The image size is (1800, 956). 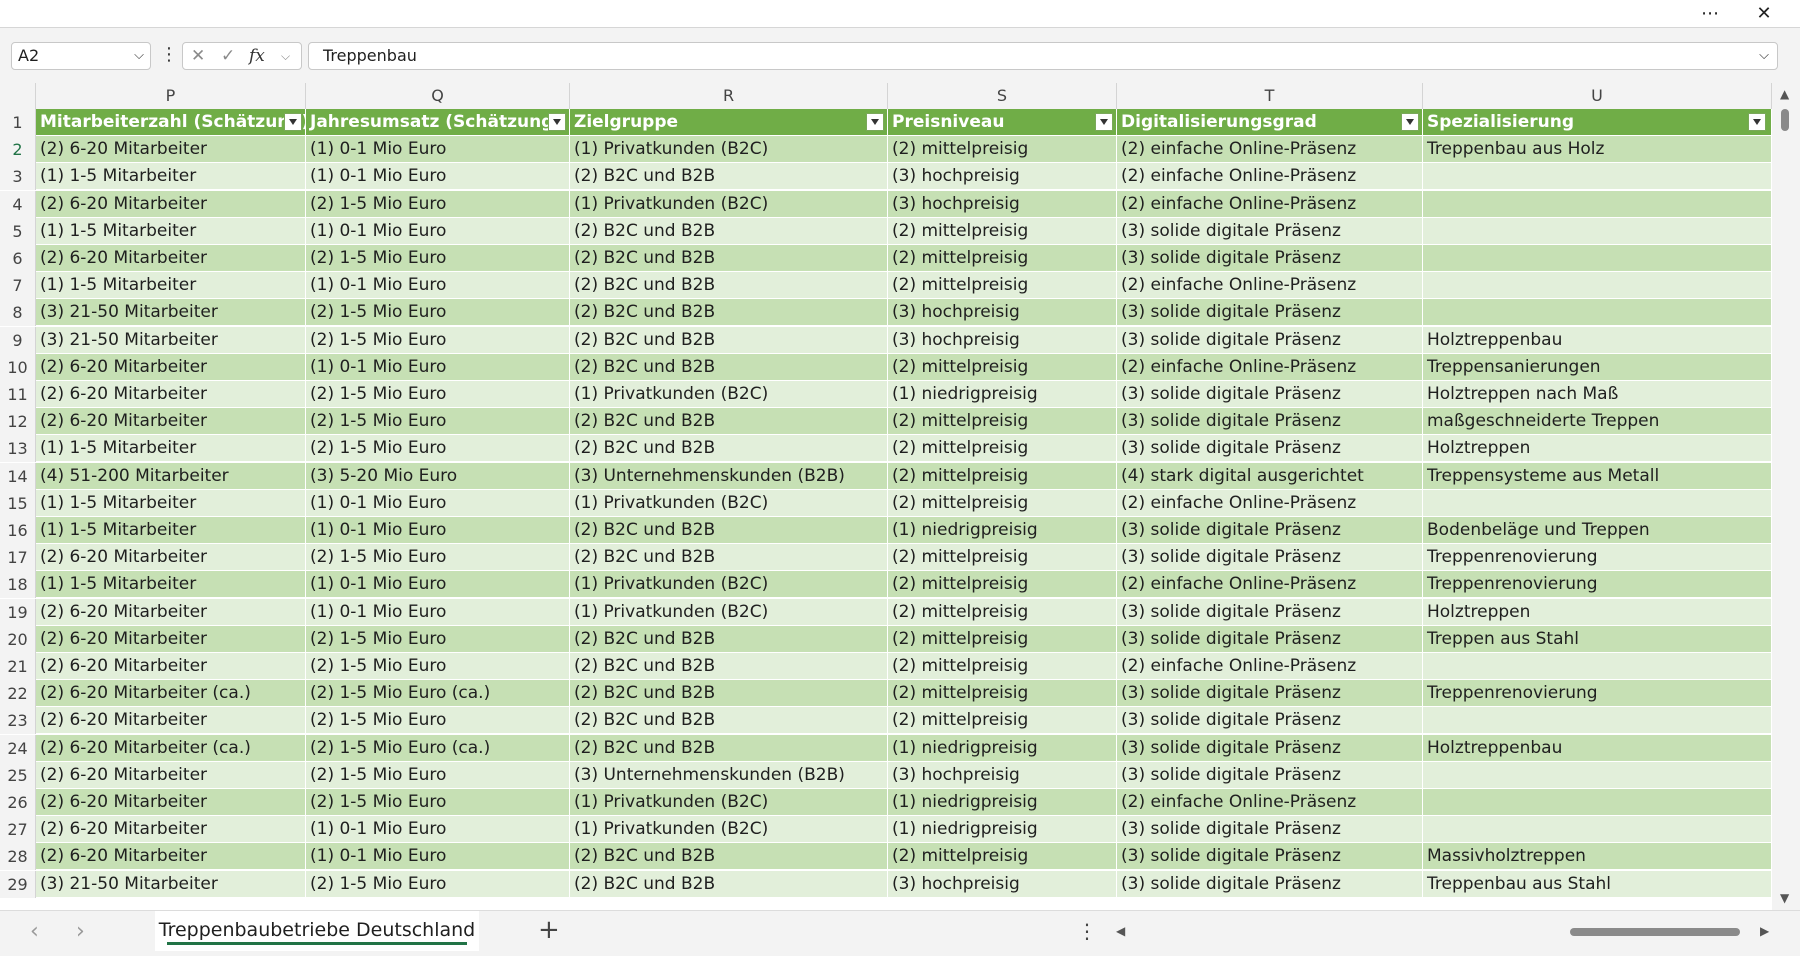 What do you see at coordinates (1764, 931) in the screenshot?
I see `scroll-right-icon: ▶` at bounding box center [1764, 931].